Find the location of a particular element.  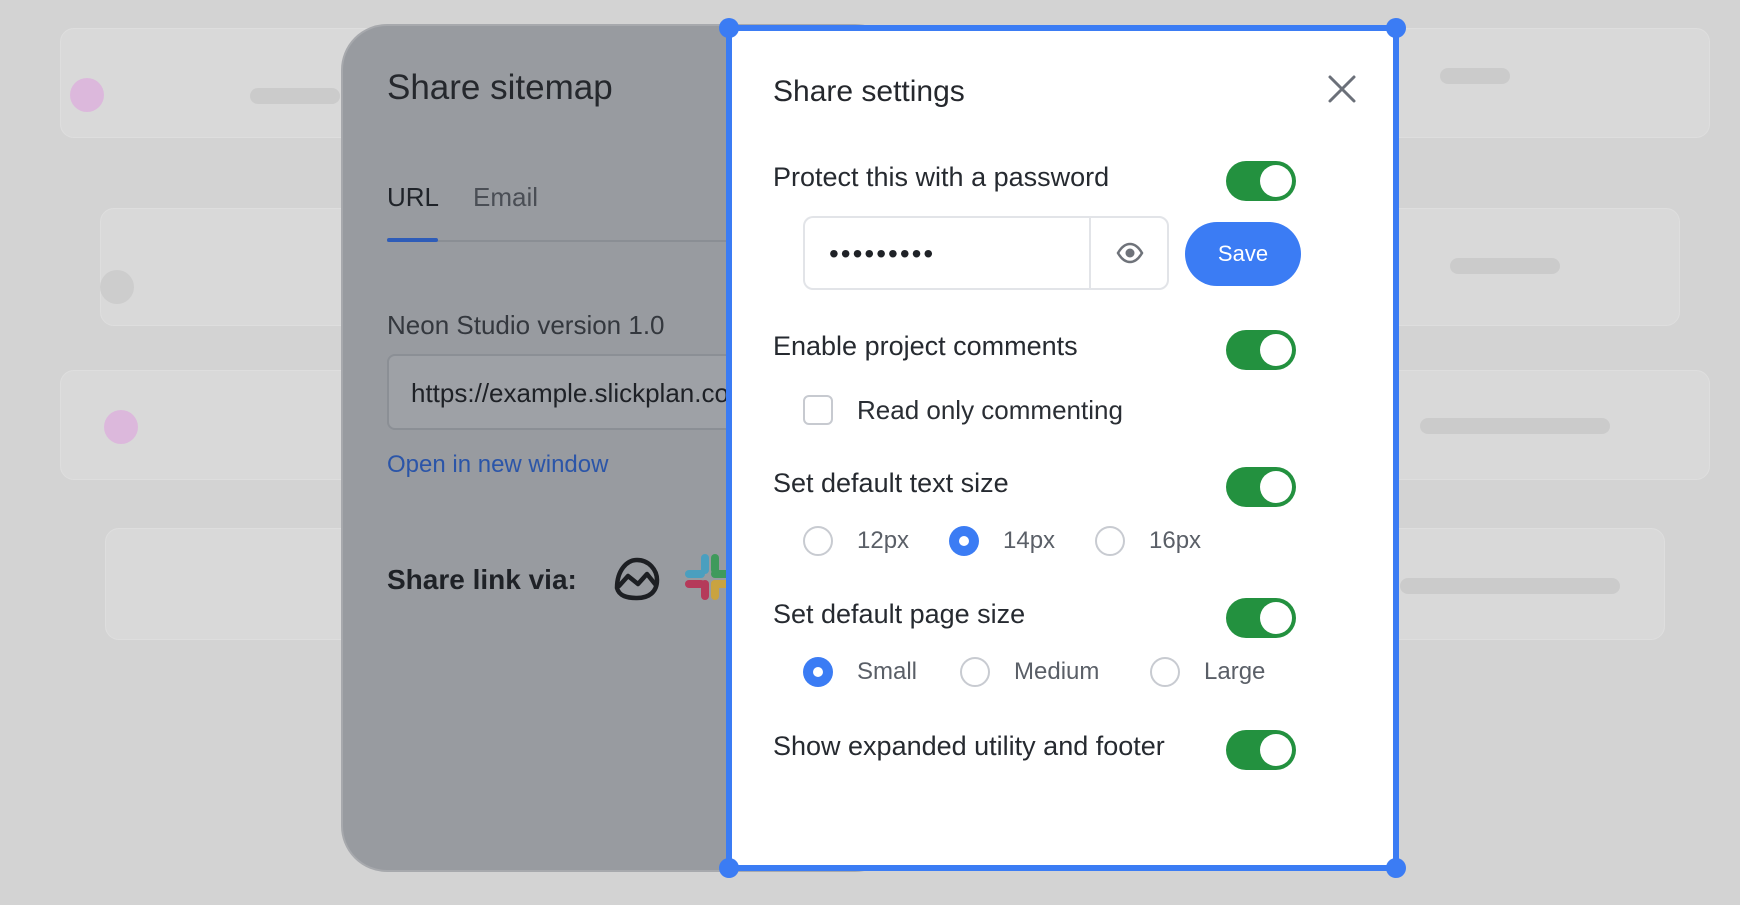

radio-12px is located at coordinates (818, 541).